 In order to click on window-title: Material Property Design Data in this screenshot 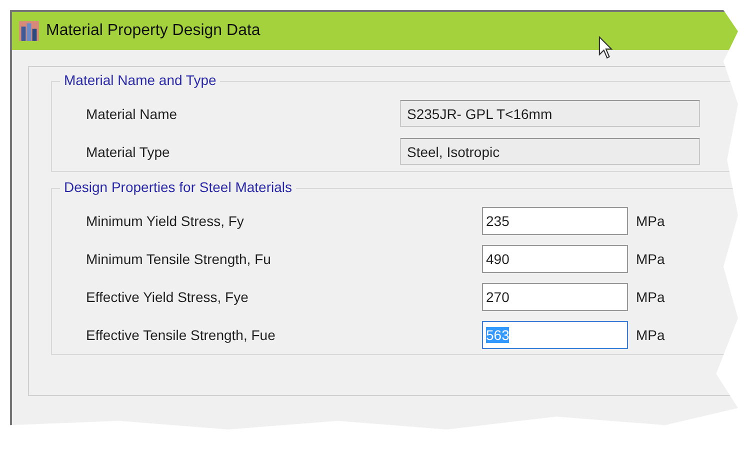, I will do `click(153, 31)`.